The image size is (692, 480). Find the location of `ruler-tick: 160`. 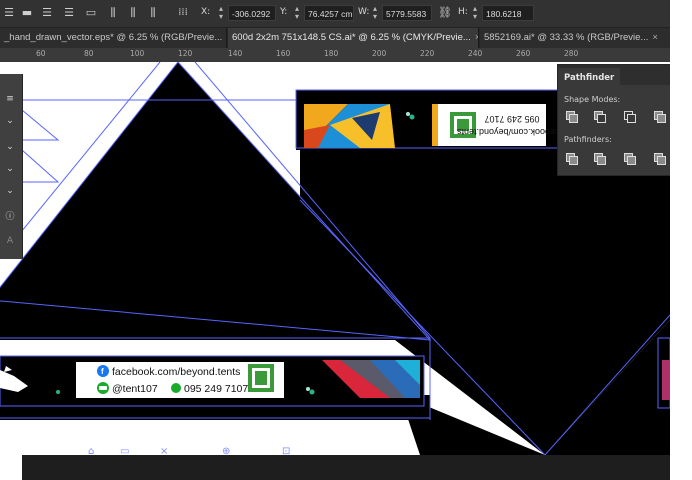

ruler-tick: 160 is located at coordinates (283, 53).